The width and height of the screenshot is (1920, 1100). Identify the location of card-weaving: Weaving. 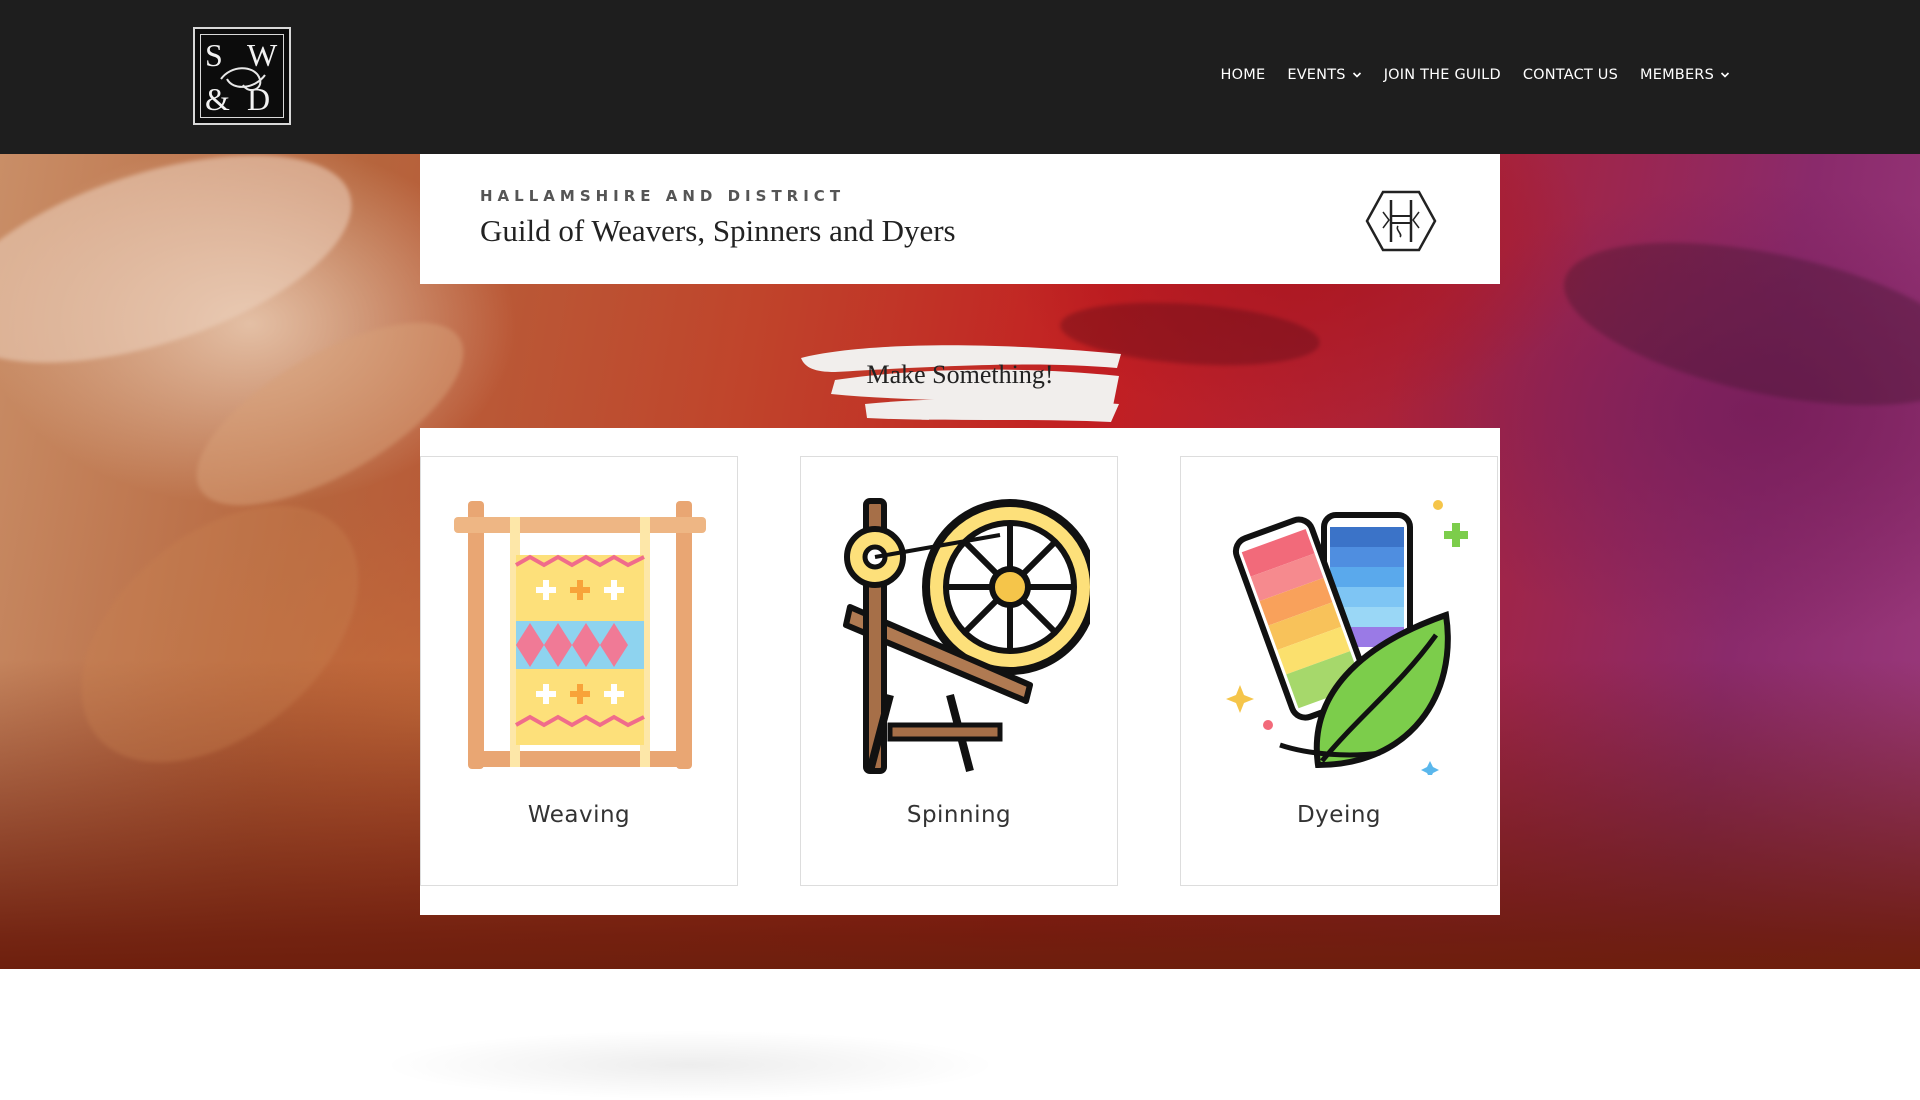
(579, 671).